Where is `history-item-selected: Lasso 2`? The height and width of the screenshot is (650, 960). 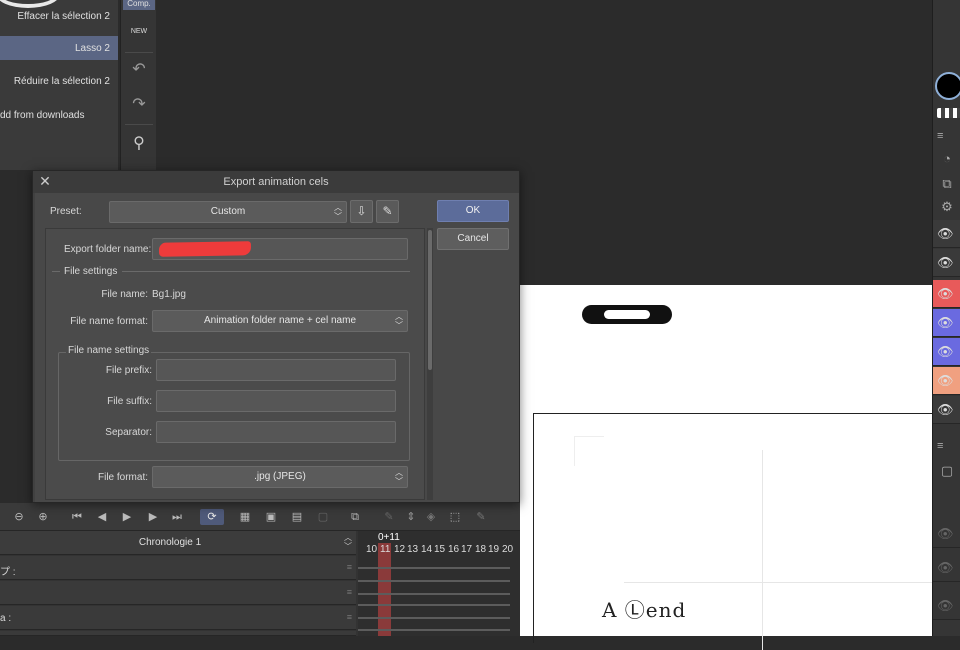
history-item-selected: Lasso 2 is located at coordinates (59, 48).